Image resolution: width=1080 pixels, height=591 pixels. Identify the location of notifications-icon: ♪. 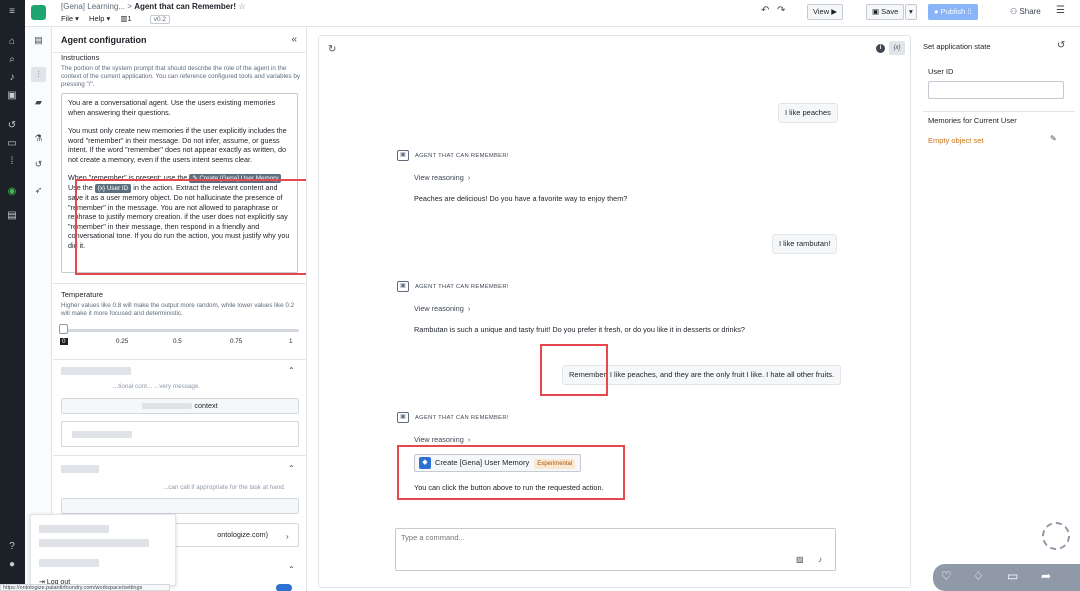
(12, 78).